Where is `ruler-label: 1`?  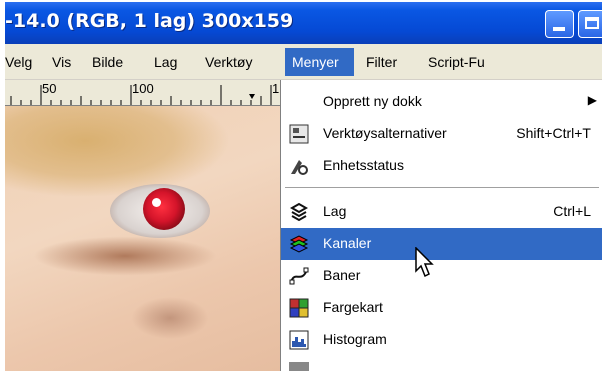
ruler-label: 1 is located at coordinates (276, 88).